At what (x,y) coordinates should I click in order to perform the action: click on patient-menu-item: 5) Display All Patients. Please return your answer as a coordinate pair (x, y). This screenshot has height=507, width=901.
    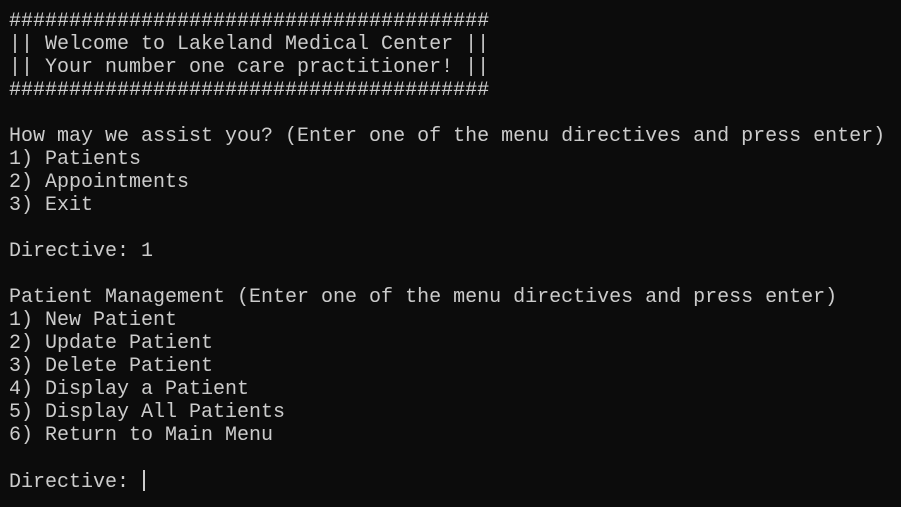
    Looking at the image, I should click on (147, 412).